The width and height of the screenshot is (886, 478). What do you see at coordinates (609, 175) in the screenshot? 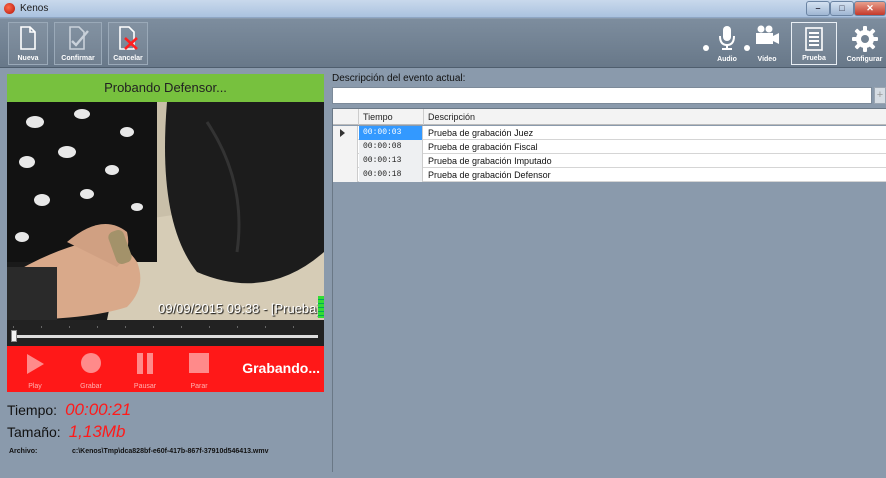
I see `table-row: 00:00:18 Prueba de grabación Defensor` at bounding box center [609, 175].